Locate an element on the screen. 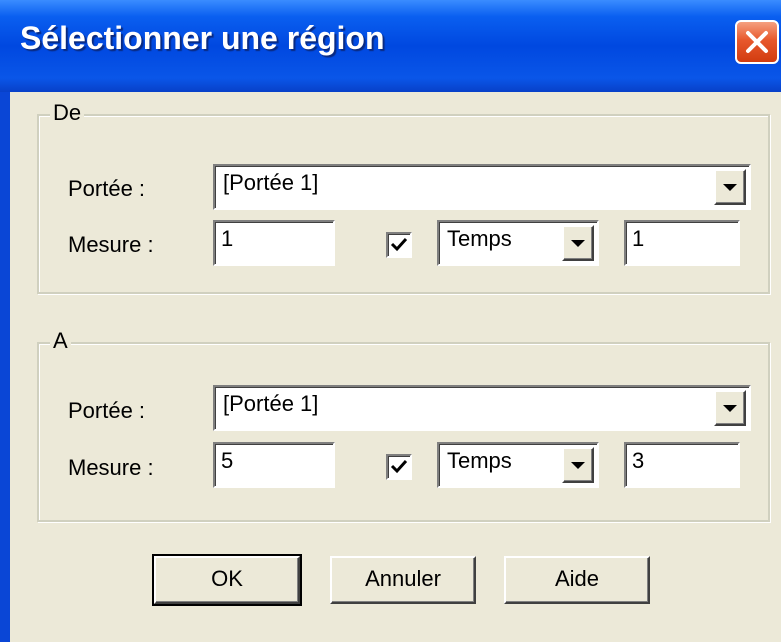 This screenshot has height=642, width=781. from-unit-value: Temps is located at coordinates (479, 238).